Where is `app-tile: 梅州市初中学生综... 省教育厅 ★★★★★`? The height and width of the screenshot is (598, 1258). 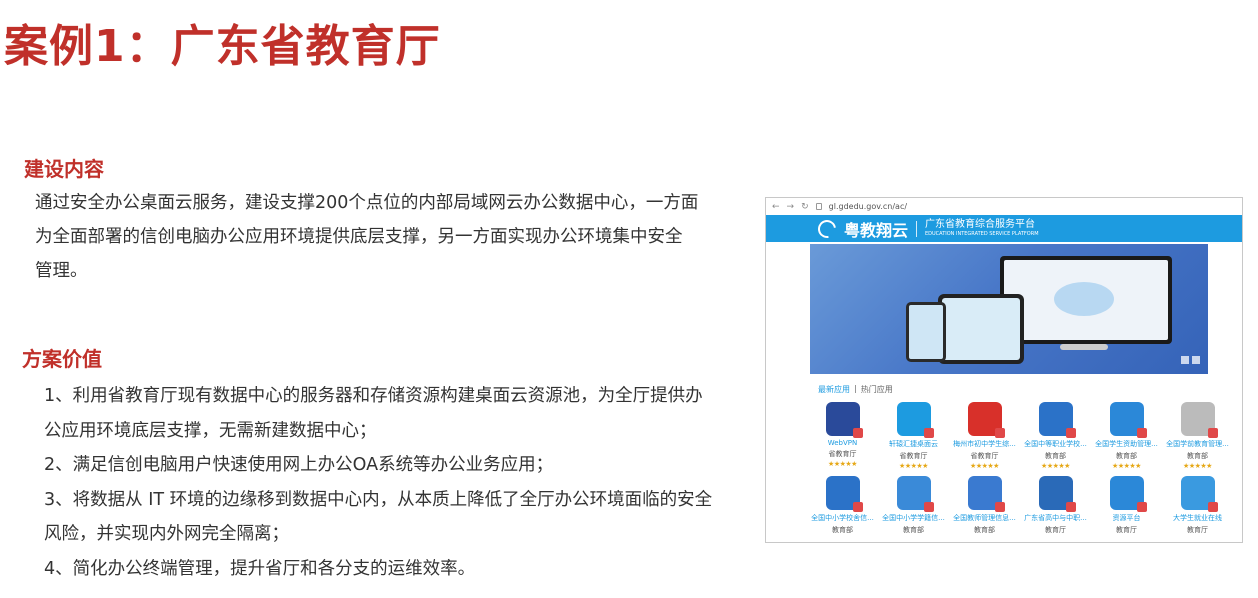 app-tile: 梅州市初中学生综... 省教育厅 ★★★★★ is located at coordinates (984, 436).